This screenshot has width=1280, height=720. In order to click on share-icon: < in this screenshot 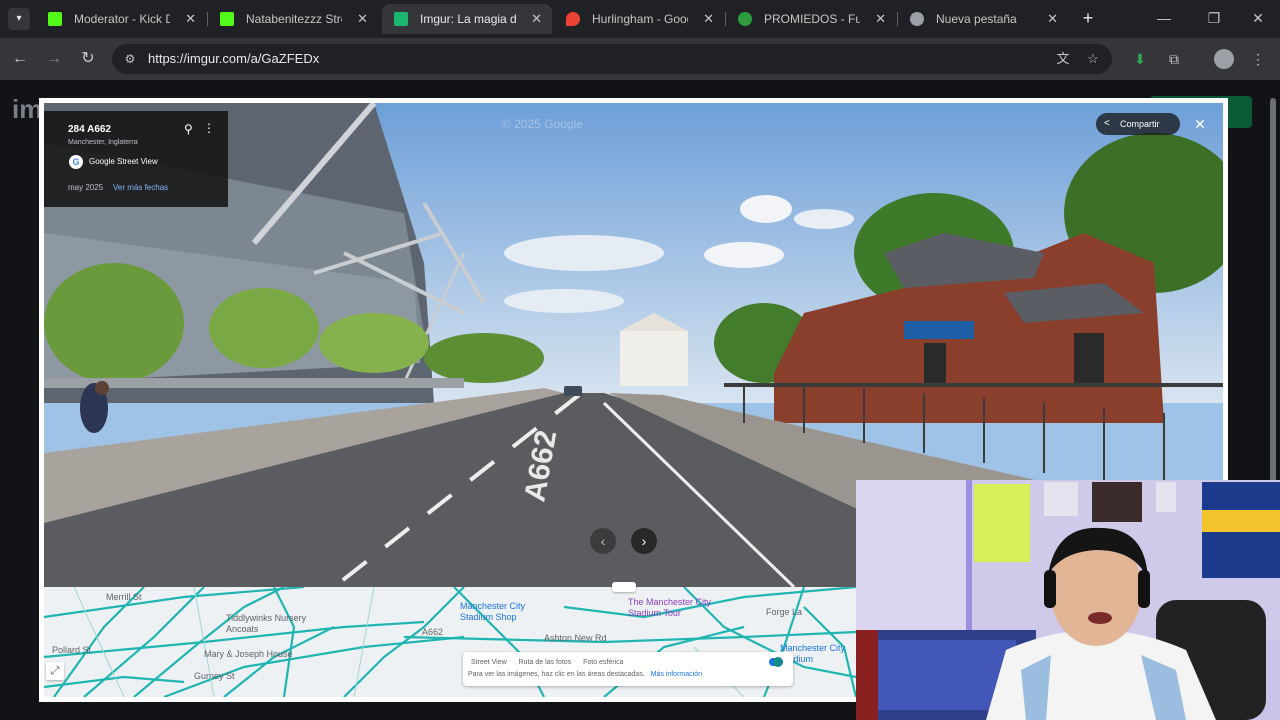, I will do `click(1107, 123)`.